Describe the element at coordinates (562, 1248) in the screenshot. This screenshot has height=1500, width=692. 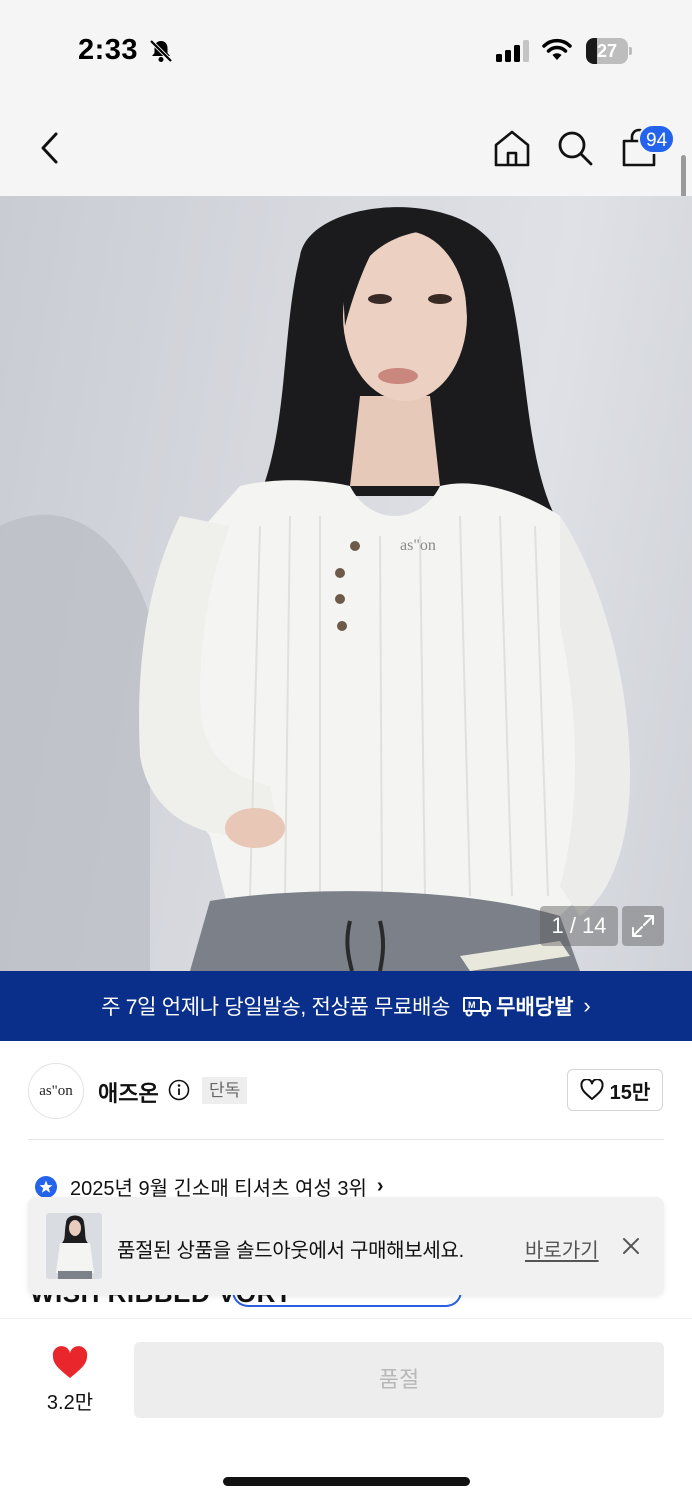
I see `toast-go-link: 바로가기` at that location.